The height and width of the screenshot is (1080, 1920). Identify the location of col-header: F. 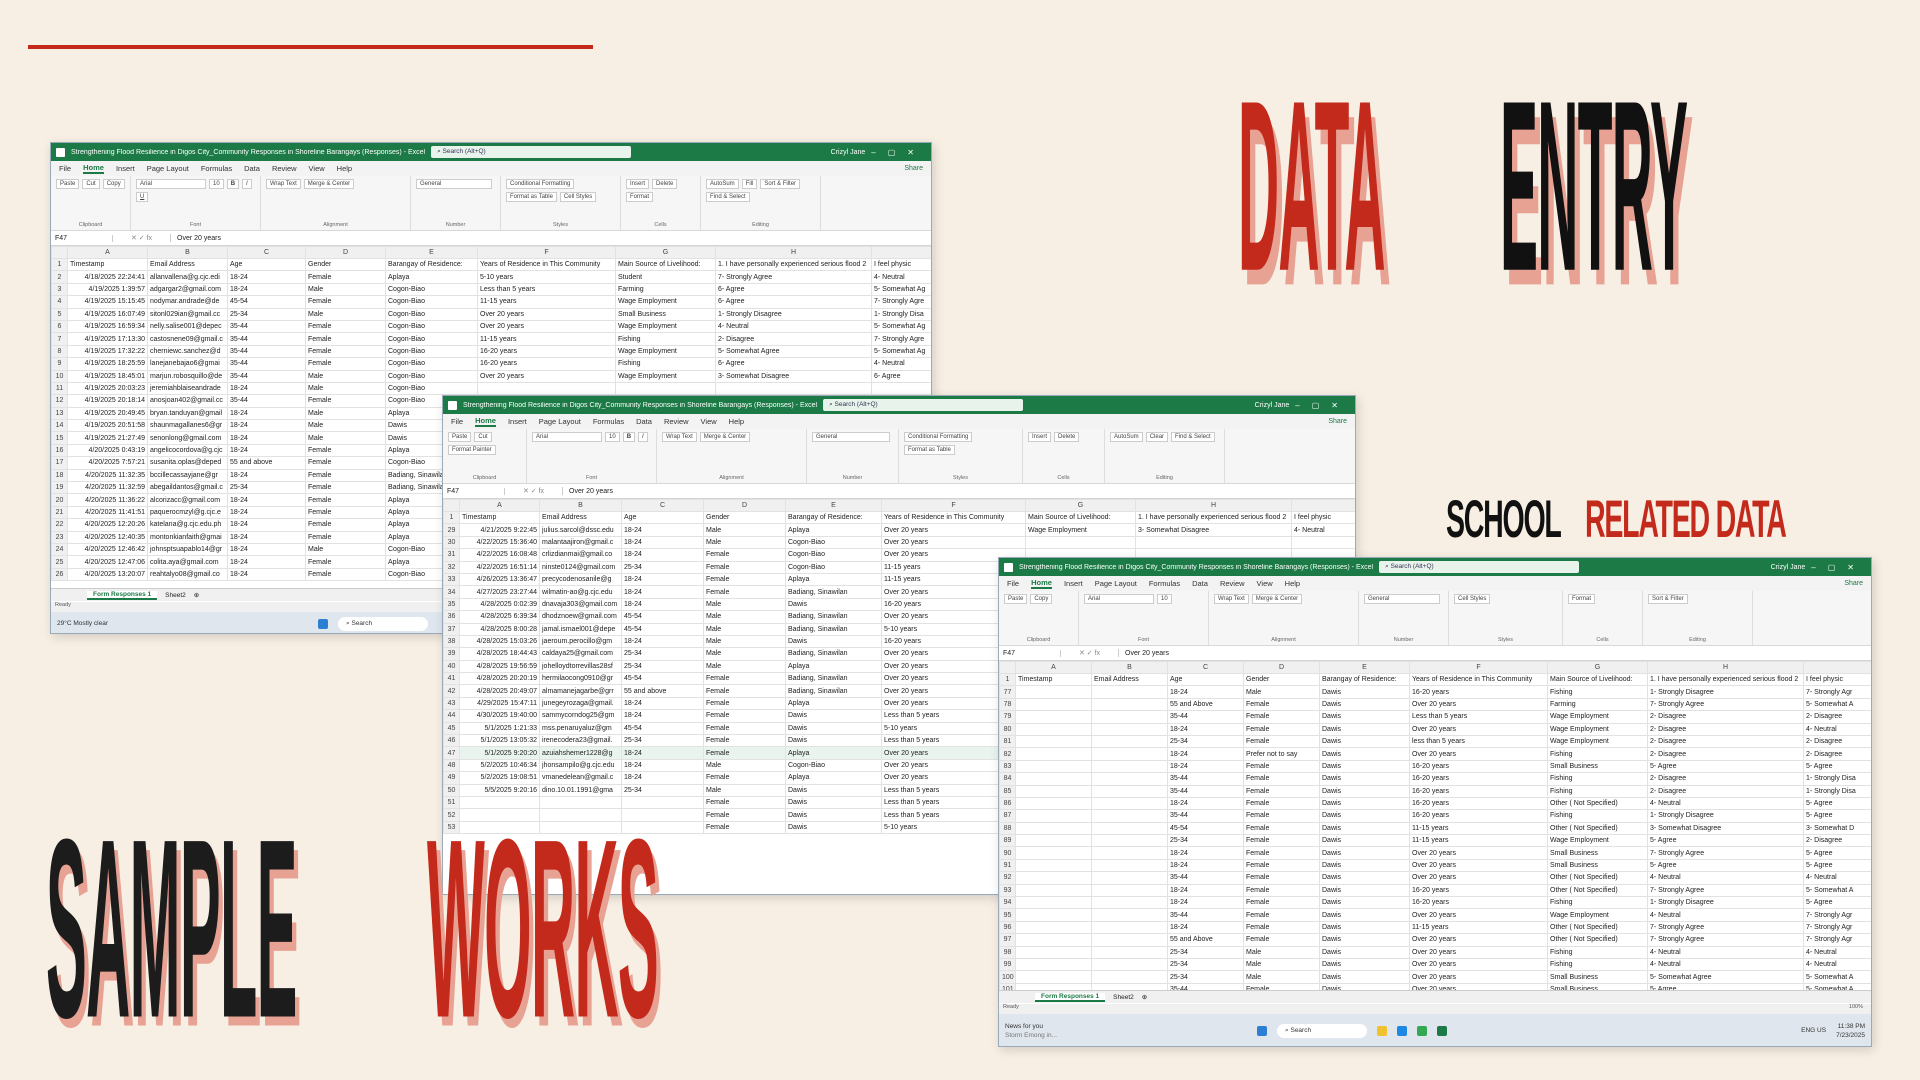
(1478, 667).